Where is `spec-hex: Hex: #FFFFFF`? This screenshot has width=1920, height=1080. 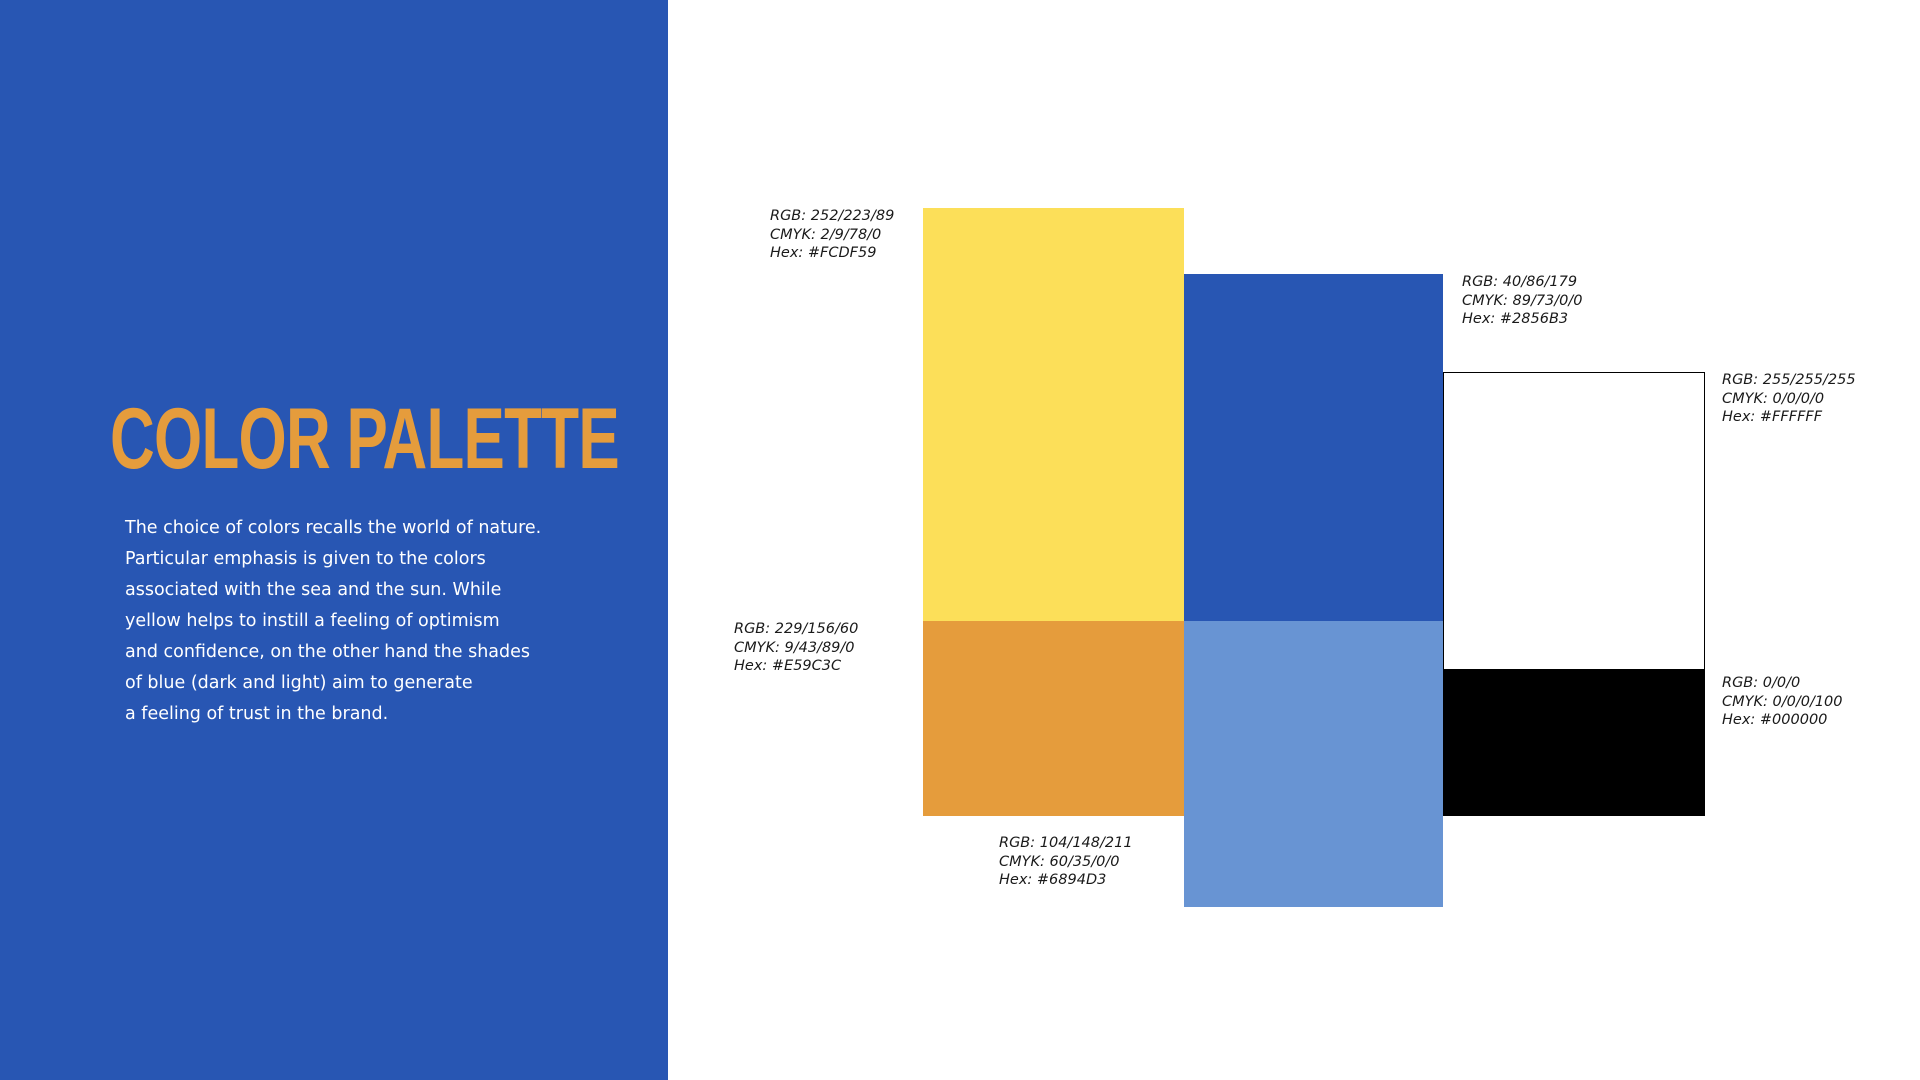
spec-hex: Hex: #FFFFFF is located at coordinates (1772, 417).